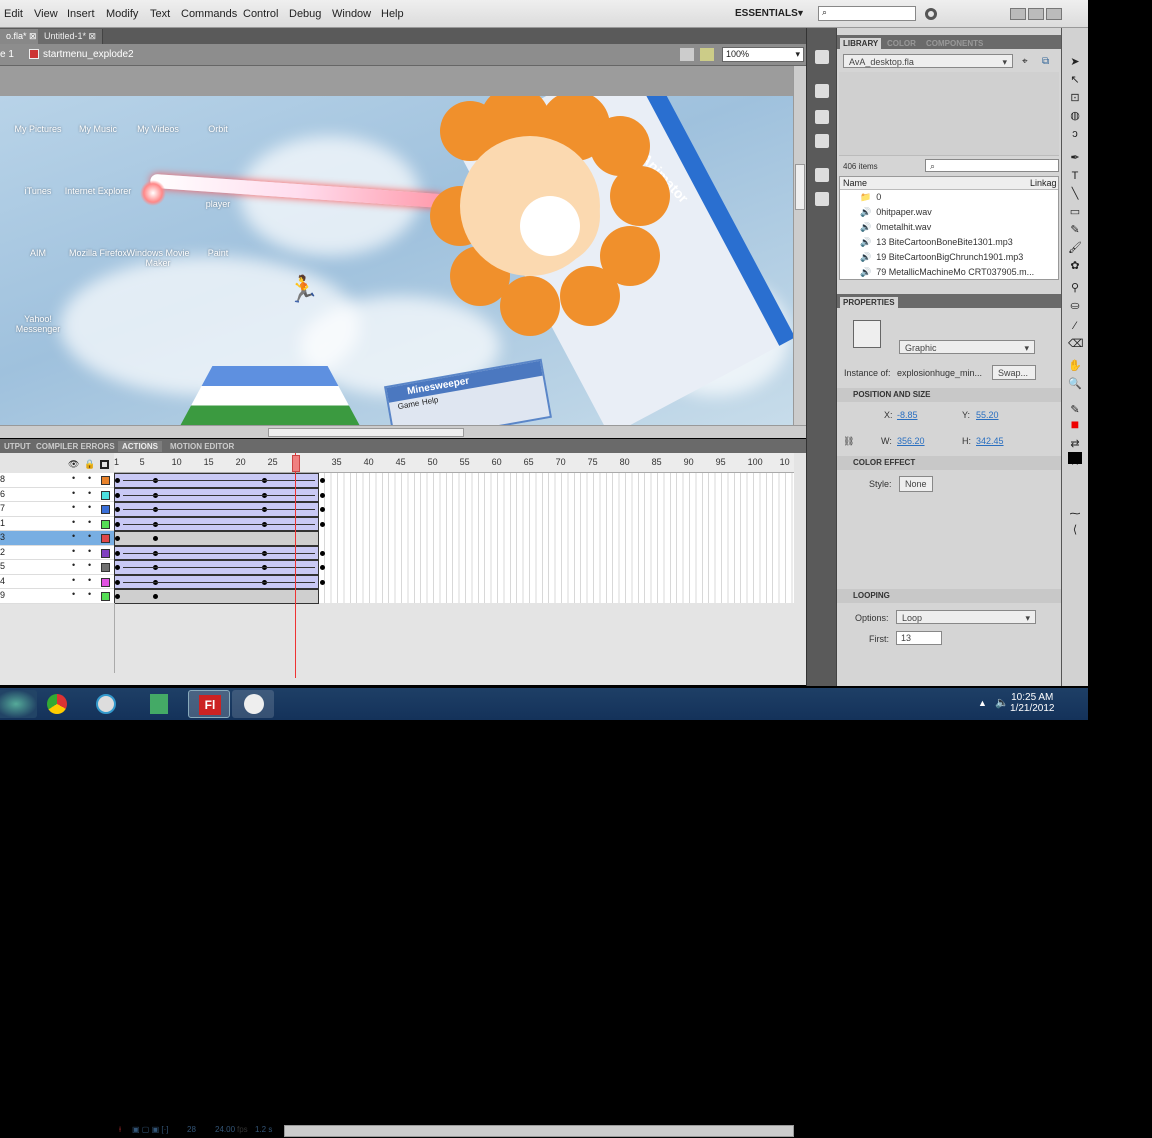  What do you see at coordinates (366, 432) in the screenshot?
I see `scroll-thumb` at bounding box center [366, 432].